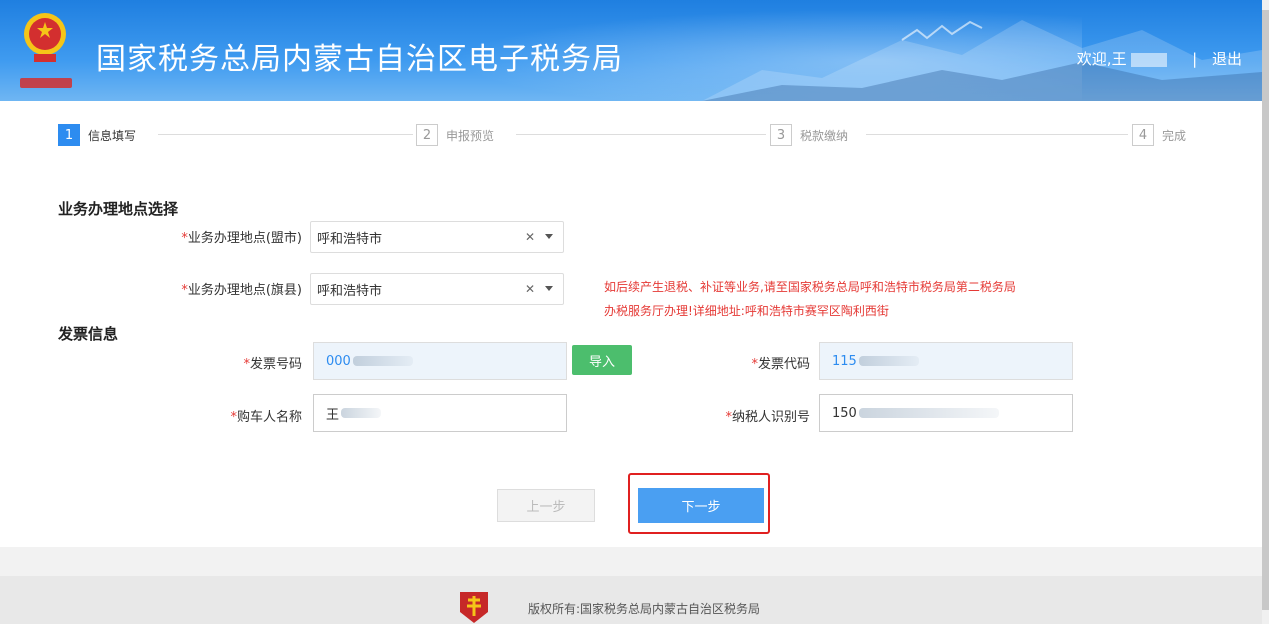 The width and height of the screenshot is (1269, 624). I want to click on invoice-code-field: 115, so click(946, 361).